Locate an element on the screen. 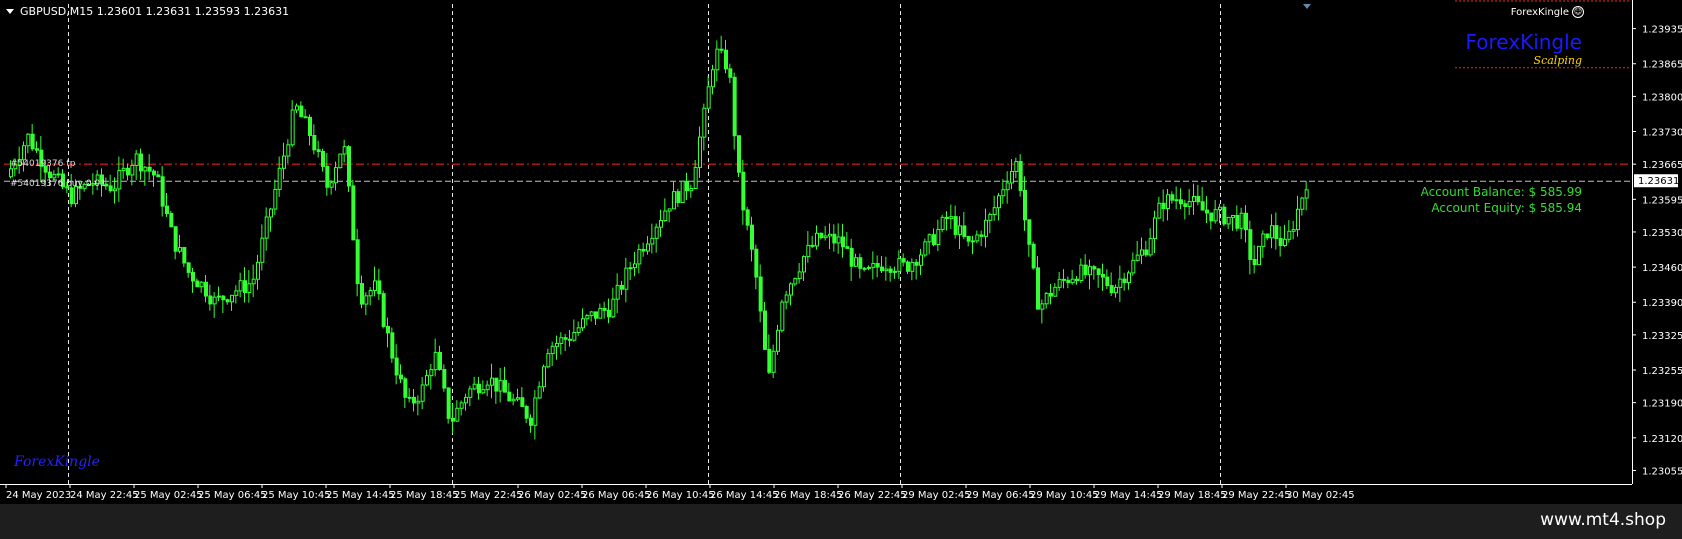 The width and height of the screenshot is (1682, 539). price-tick-label: 1.23595 is located at coordinates (1662, 200).